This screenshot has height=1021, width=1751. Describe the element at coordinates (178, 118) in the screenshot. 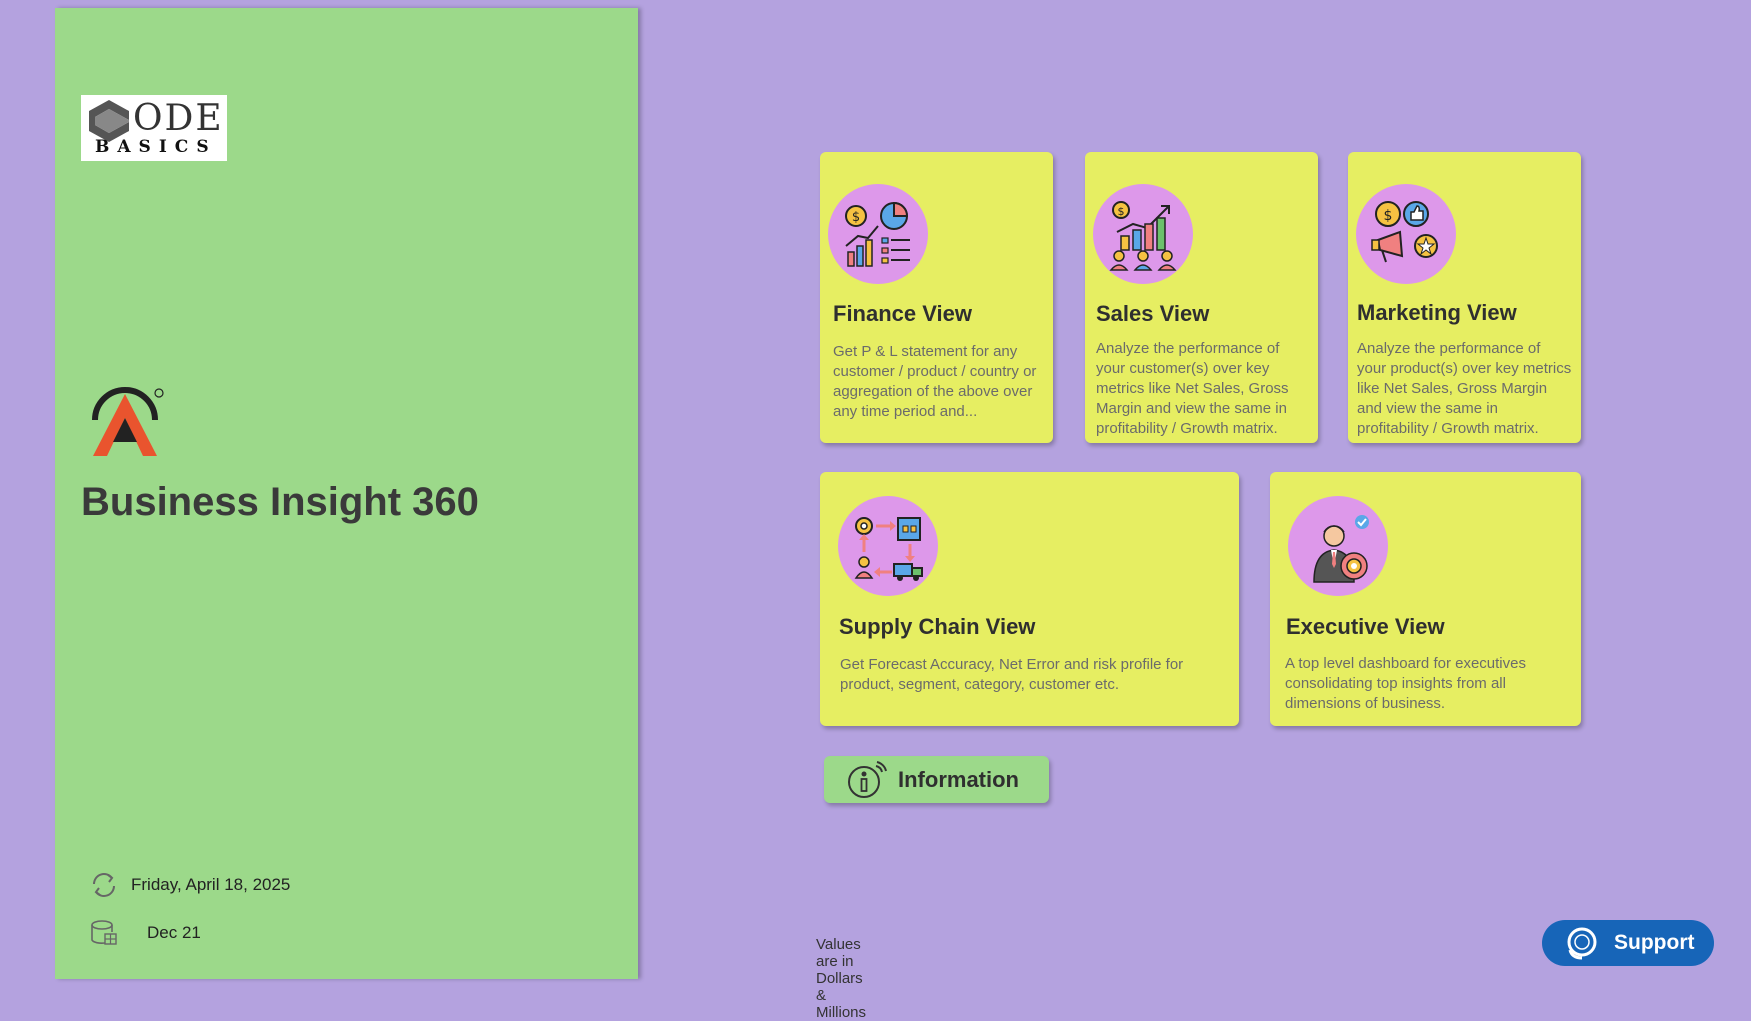

I see `logo-text-code: ODE` at that location.